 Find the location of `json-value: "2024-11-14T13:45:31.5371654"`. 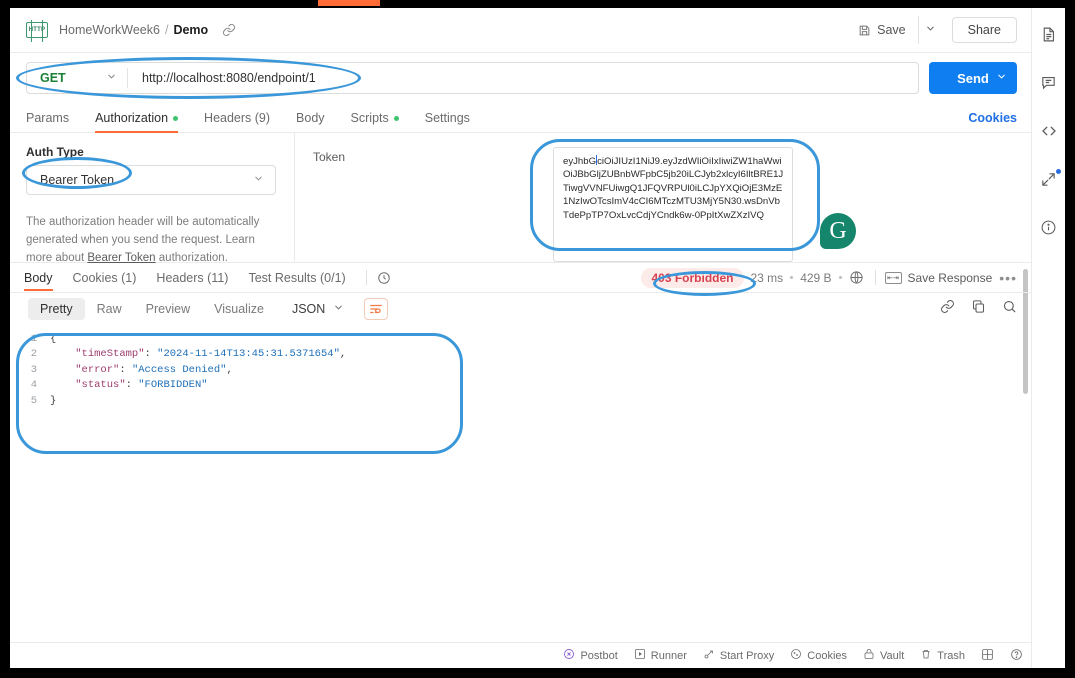

json-value: "2024-11-14T13:45:31.5371654" is located at coordinates (248, 354).